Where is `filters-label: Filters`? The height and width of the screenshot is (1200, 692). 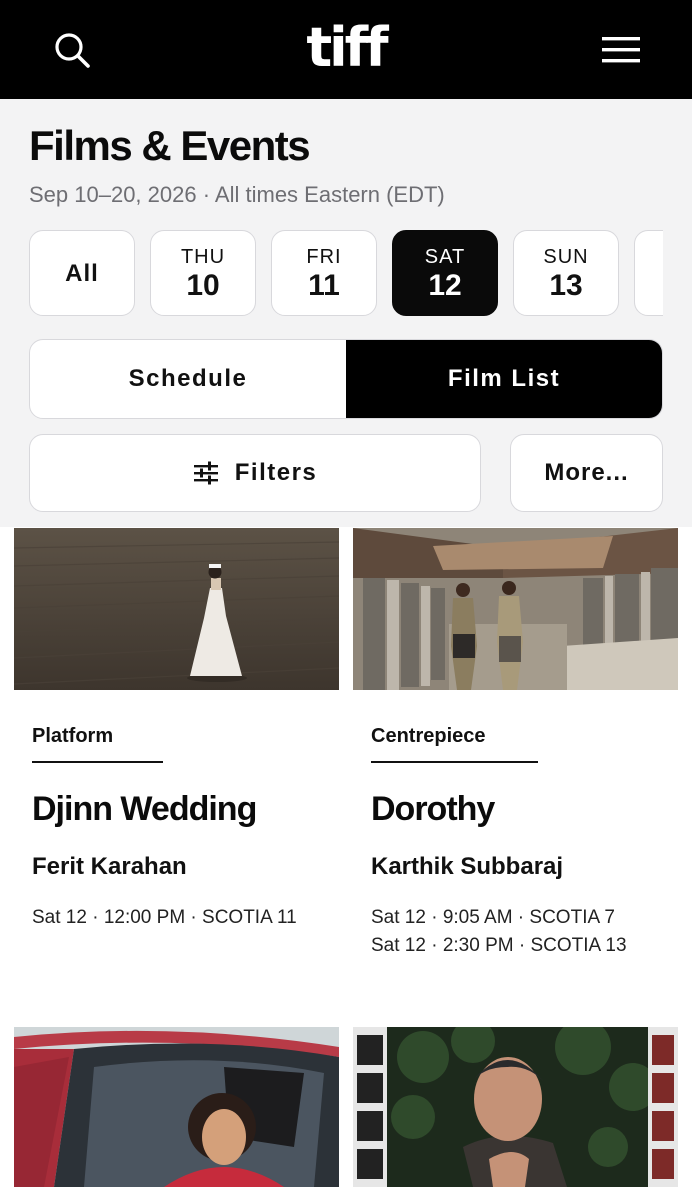 filters-label: Filters is located at coordinates (276, 472).